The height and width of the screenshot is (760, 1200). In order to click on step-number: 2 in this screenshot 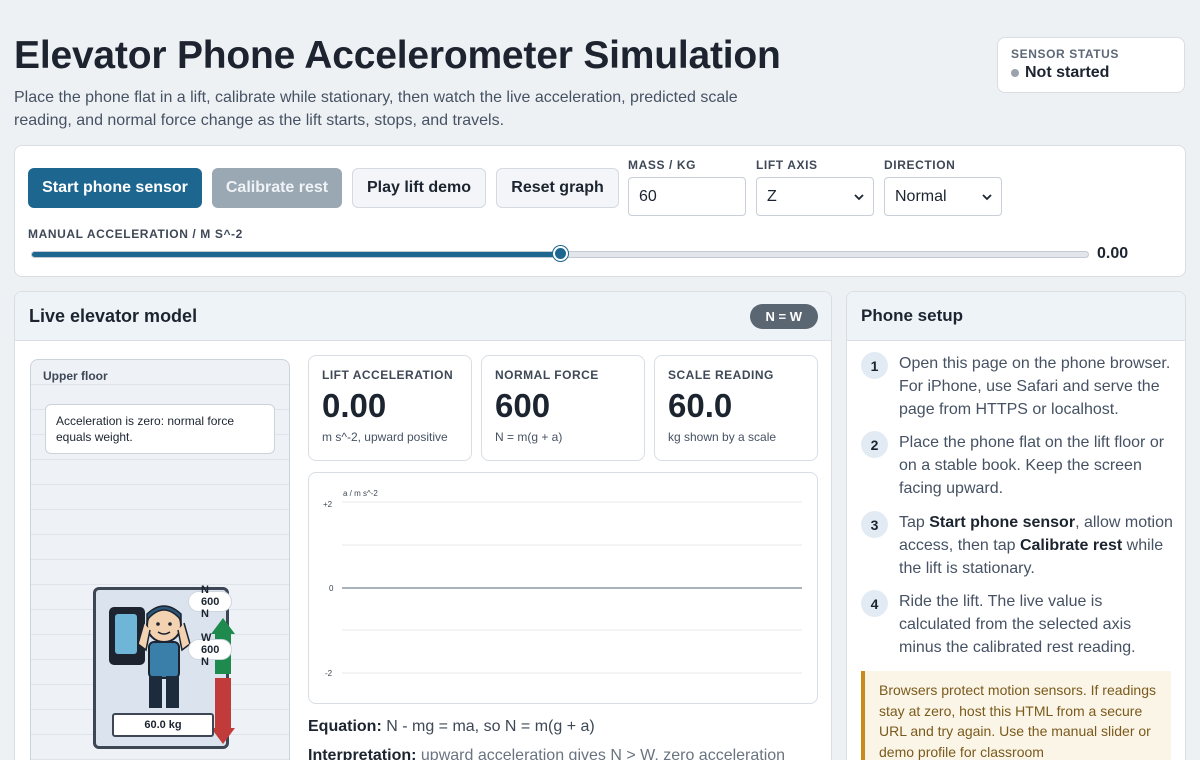, I will do `click(874, 444)`.